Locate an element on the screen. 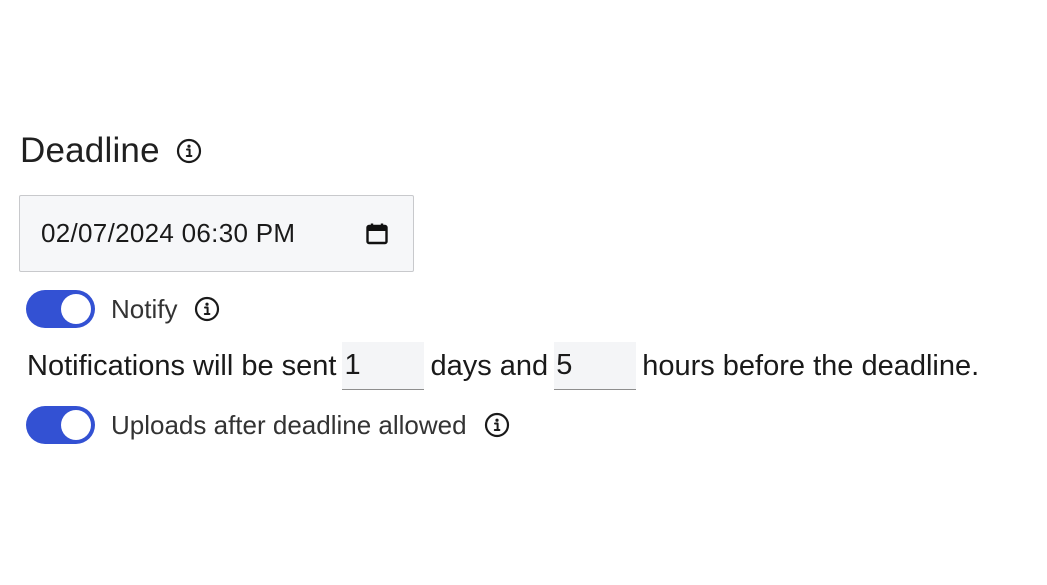 The width and height of the screenshot is (1047, 585). deadline-header: Deadline is located at coordinates (111, 151).